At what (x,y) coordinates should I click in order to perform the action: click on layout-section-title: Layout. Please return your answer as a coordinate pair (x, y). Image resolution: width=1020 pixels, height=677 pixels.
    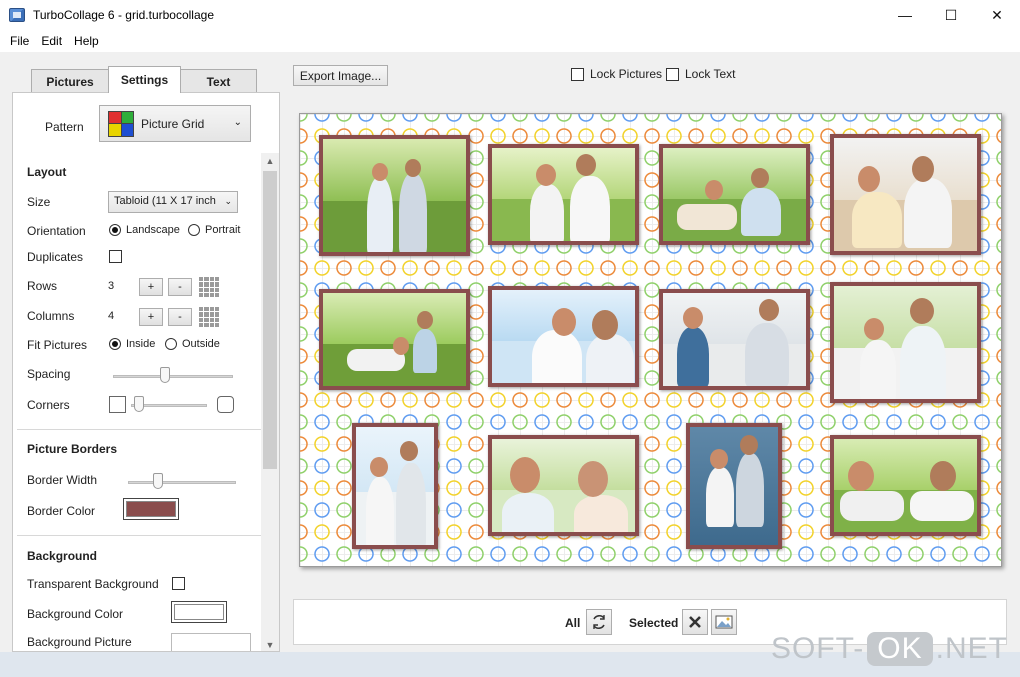
    Looking at the image, I should click on (47, 172).